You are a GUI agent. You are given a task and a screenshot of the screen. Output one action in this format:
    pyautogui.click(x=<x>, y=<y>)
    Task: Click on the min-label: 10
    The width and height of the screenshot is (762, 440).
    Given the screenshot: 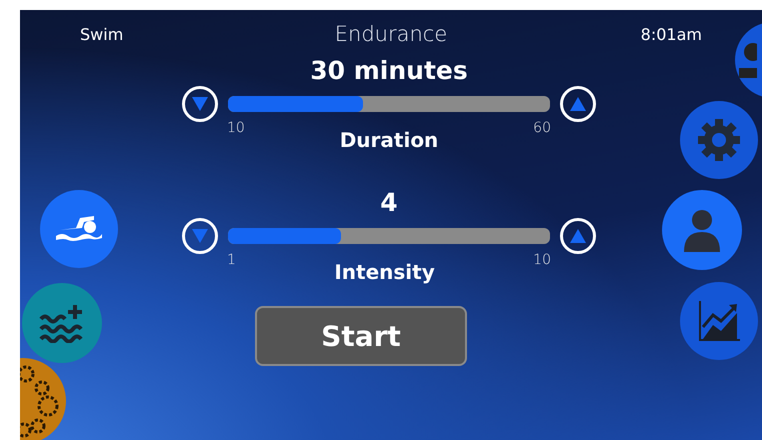 What is the action you would take?
    pyautogui.click(x=236, y=129)
    